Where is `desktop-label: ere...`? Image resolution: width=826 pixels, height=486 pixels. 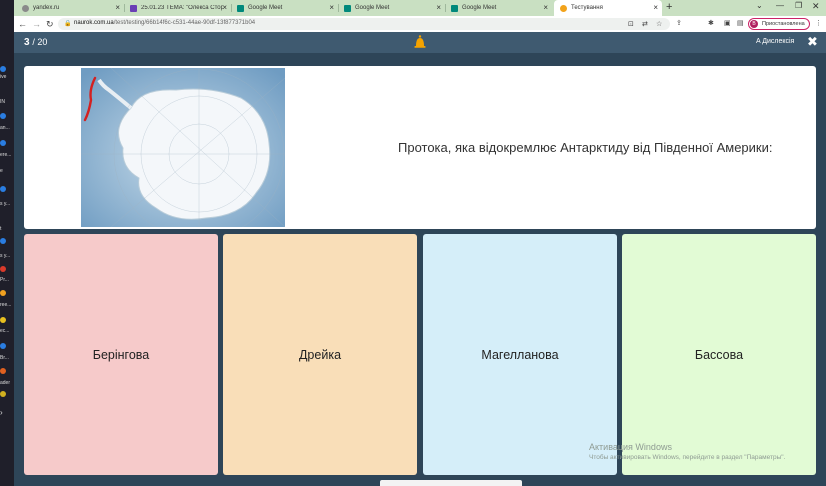
desktop-label: ere... is located at coordinates (6, 155).